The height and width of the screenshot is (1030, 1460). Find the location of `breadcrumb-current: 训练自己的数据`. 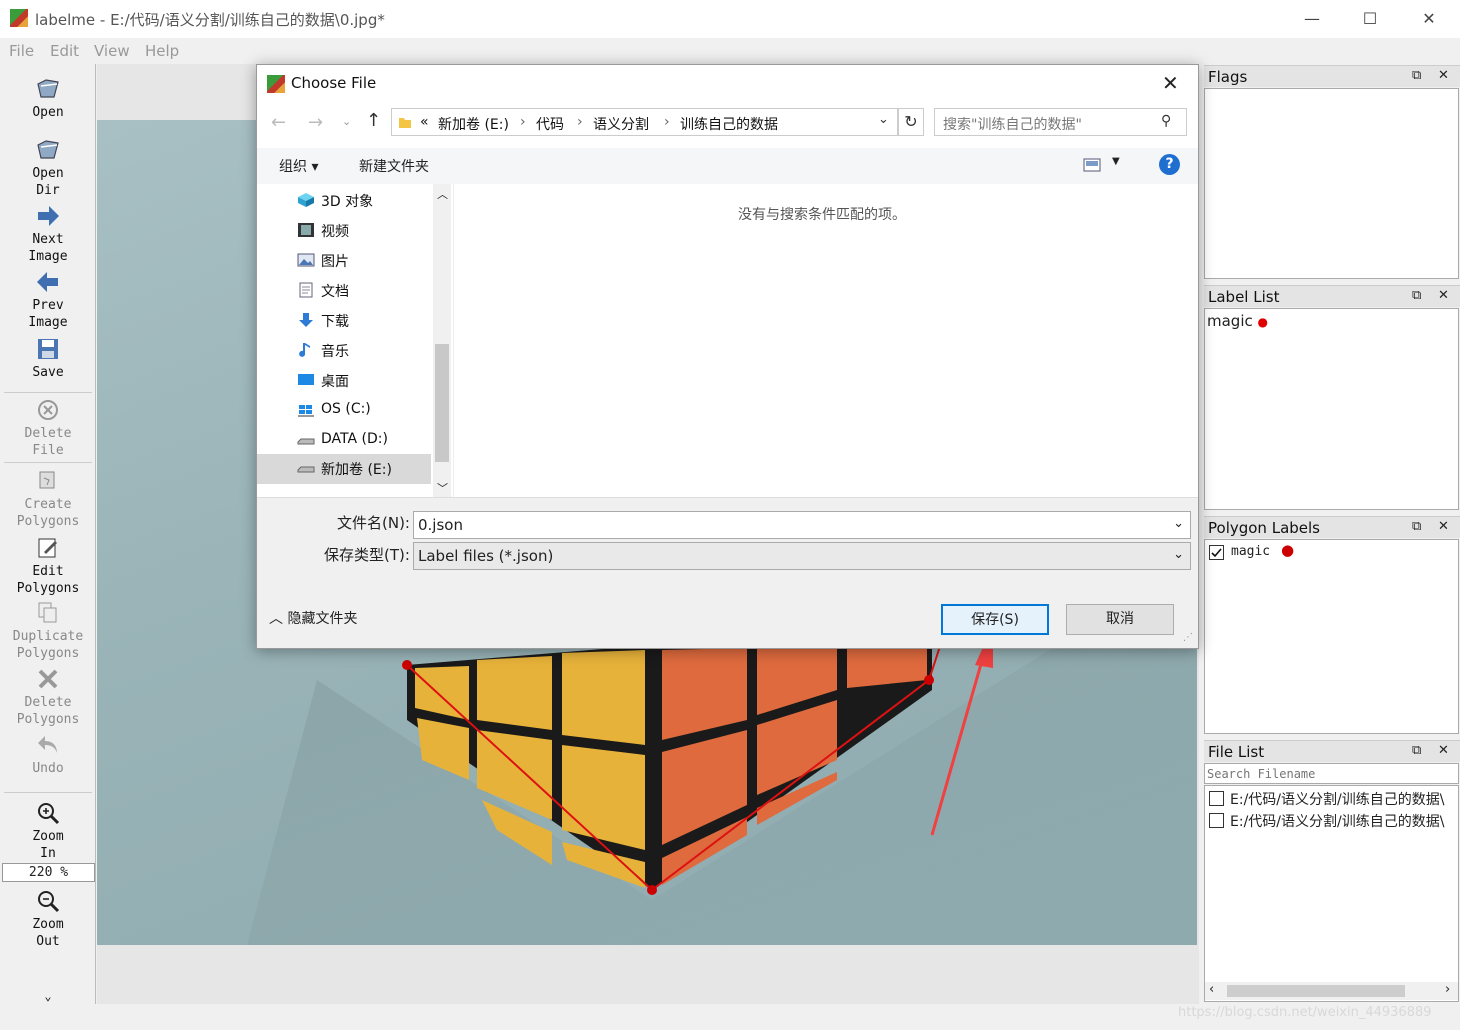

breadcrumb-current: 训练自己的数据 is located at coordinates (729, 124).